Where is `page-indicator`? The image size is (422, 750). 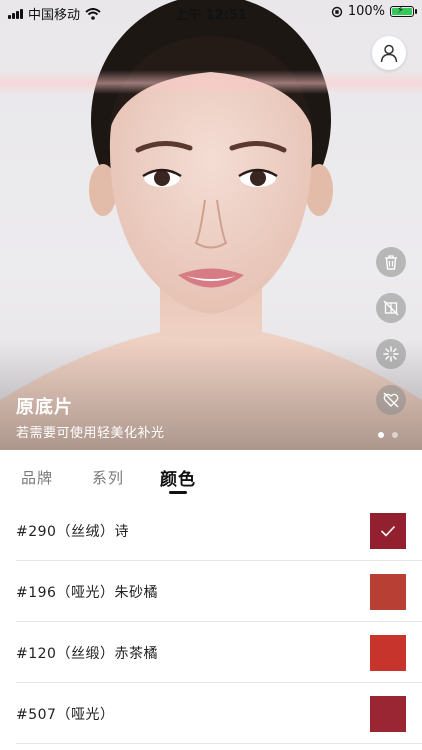 page-indicator is located at coordinates (388, 435).